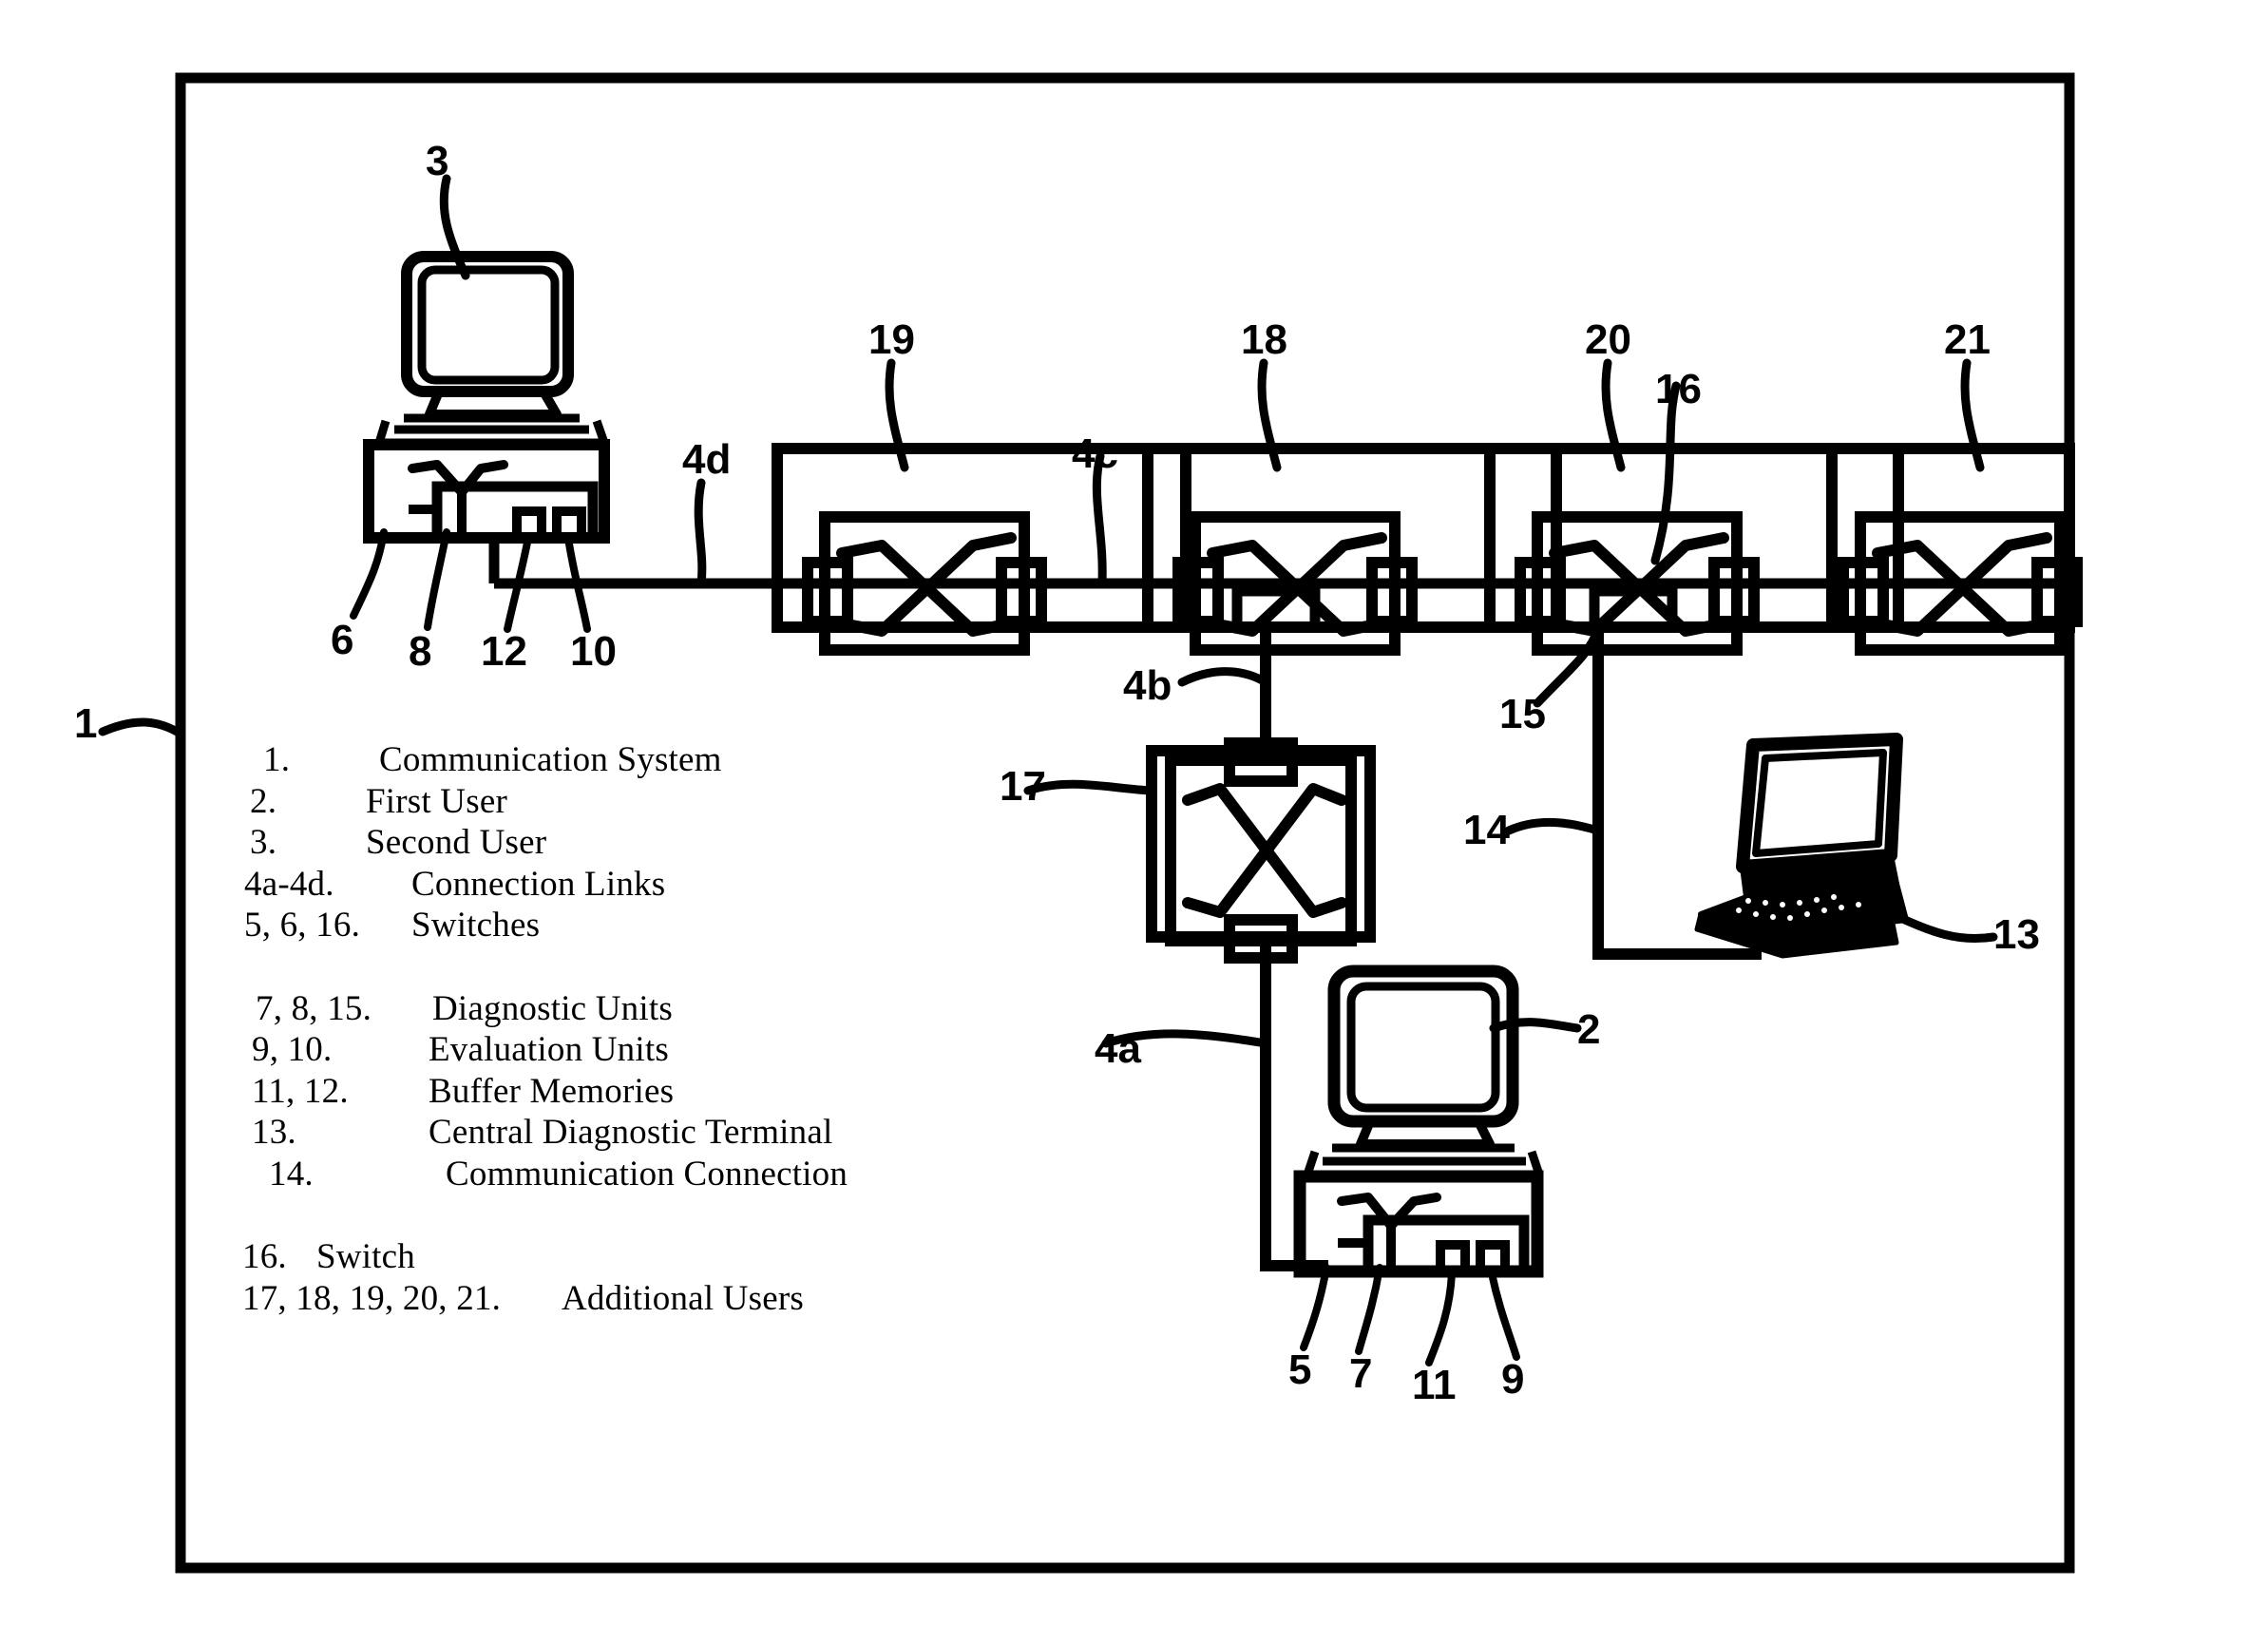 The height and width of the screenshot is (1643, 2268). Describe the element at coordinates (264, 801) in the screenshot. I see `legend-num: 2.` at that location.